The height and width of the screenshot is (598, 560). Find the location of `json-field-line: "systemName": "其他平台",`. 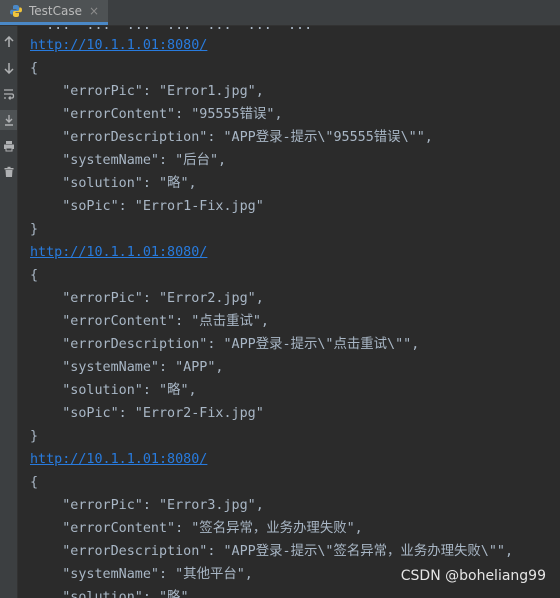

json-field-line: "systemName": "其他平台", is located at coordinates (141, 574).